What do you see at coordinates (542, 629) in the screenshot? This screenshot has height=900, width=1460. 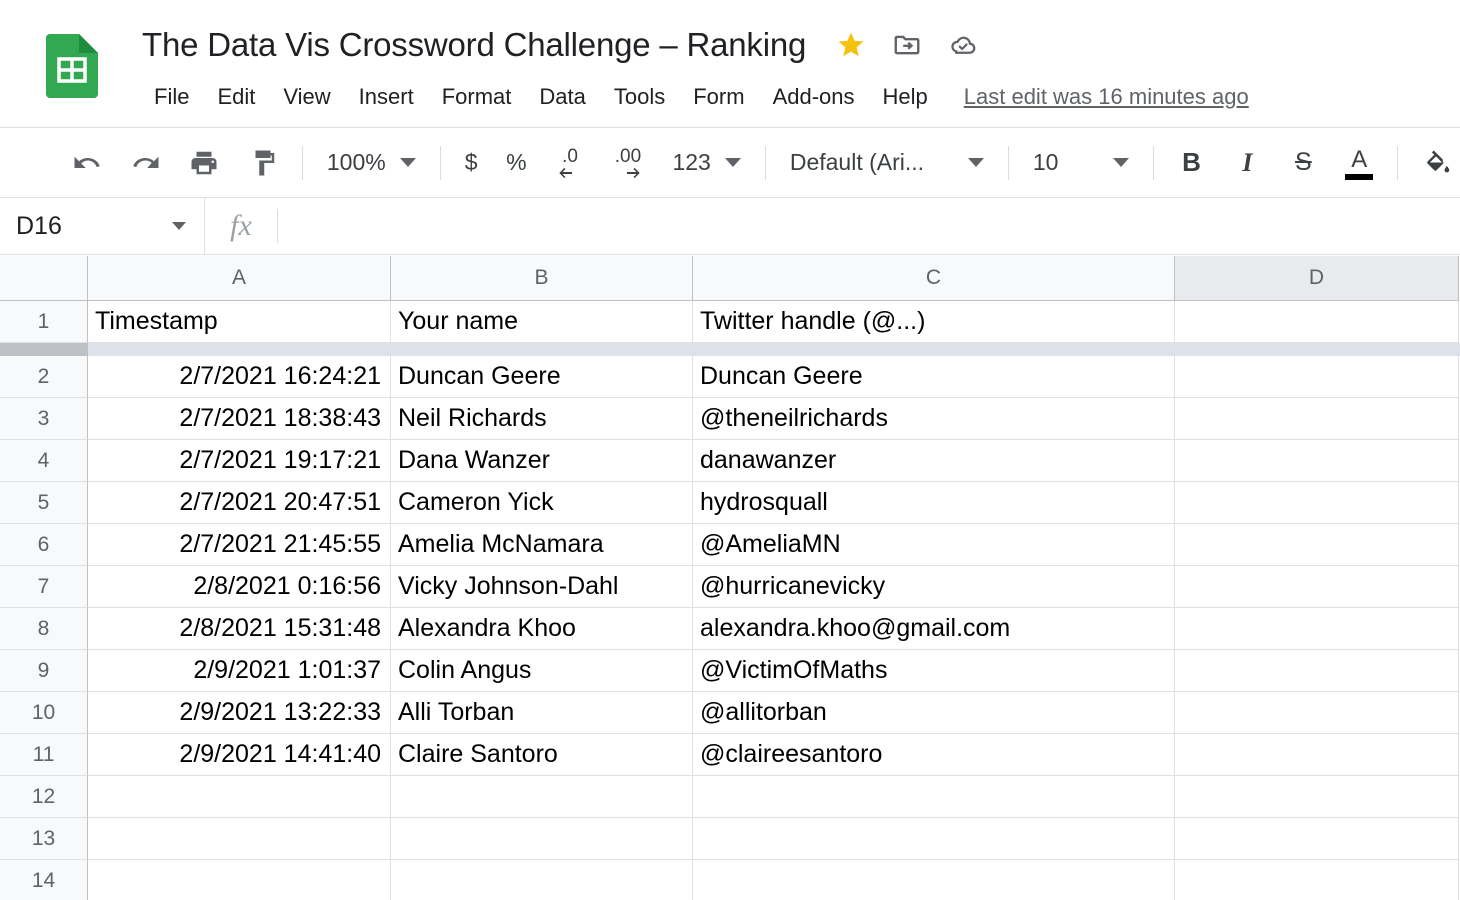 I see `cell-B8: Alexandra Khoo` at bounding box center [542, 629].